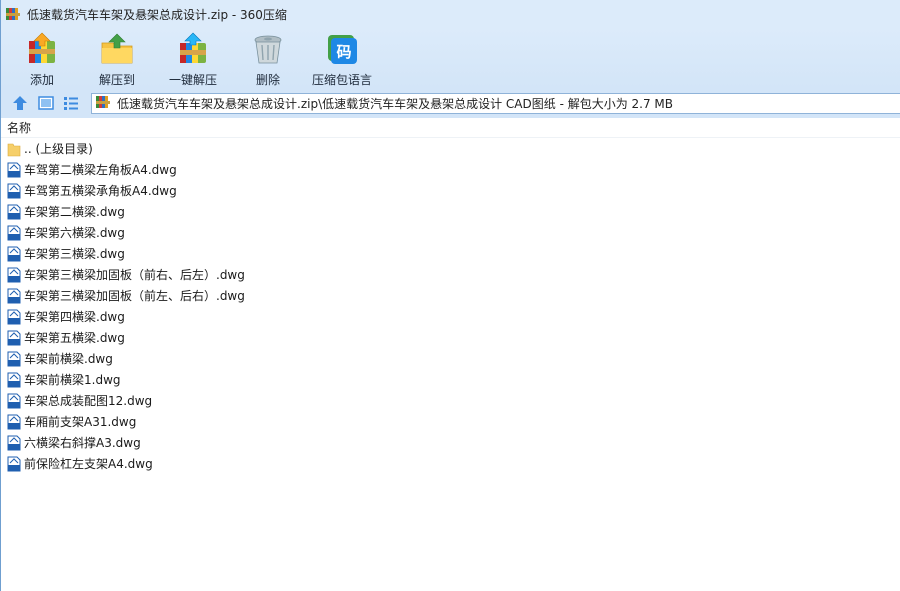 This screenshot has width=900, height=591. What do you see at coordinates (450, 274) in the screenshot?
I see `file-row: 车架第三横梁加固板（前右、后左）.dwg` at bounding box center [450, 274].